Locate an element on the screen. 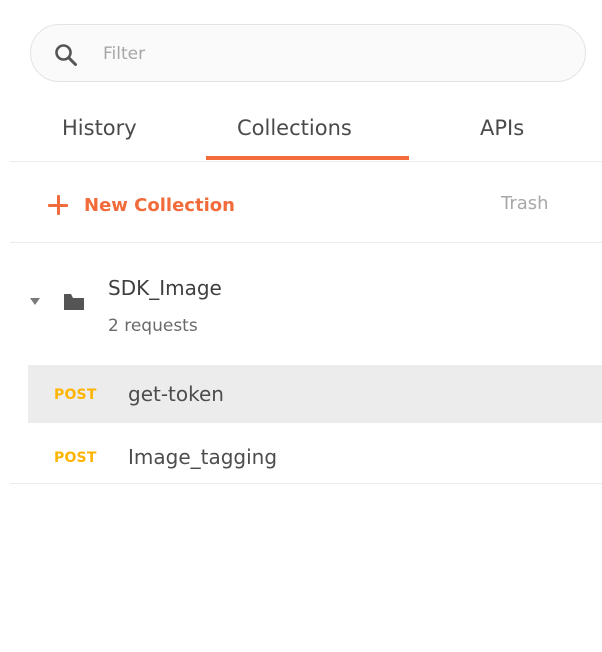 Image resolution: width=602 pixels, height=652 pixels. active-tab-indicator is located at coordinates (307, 158).